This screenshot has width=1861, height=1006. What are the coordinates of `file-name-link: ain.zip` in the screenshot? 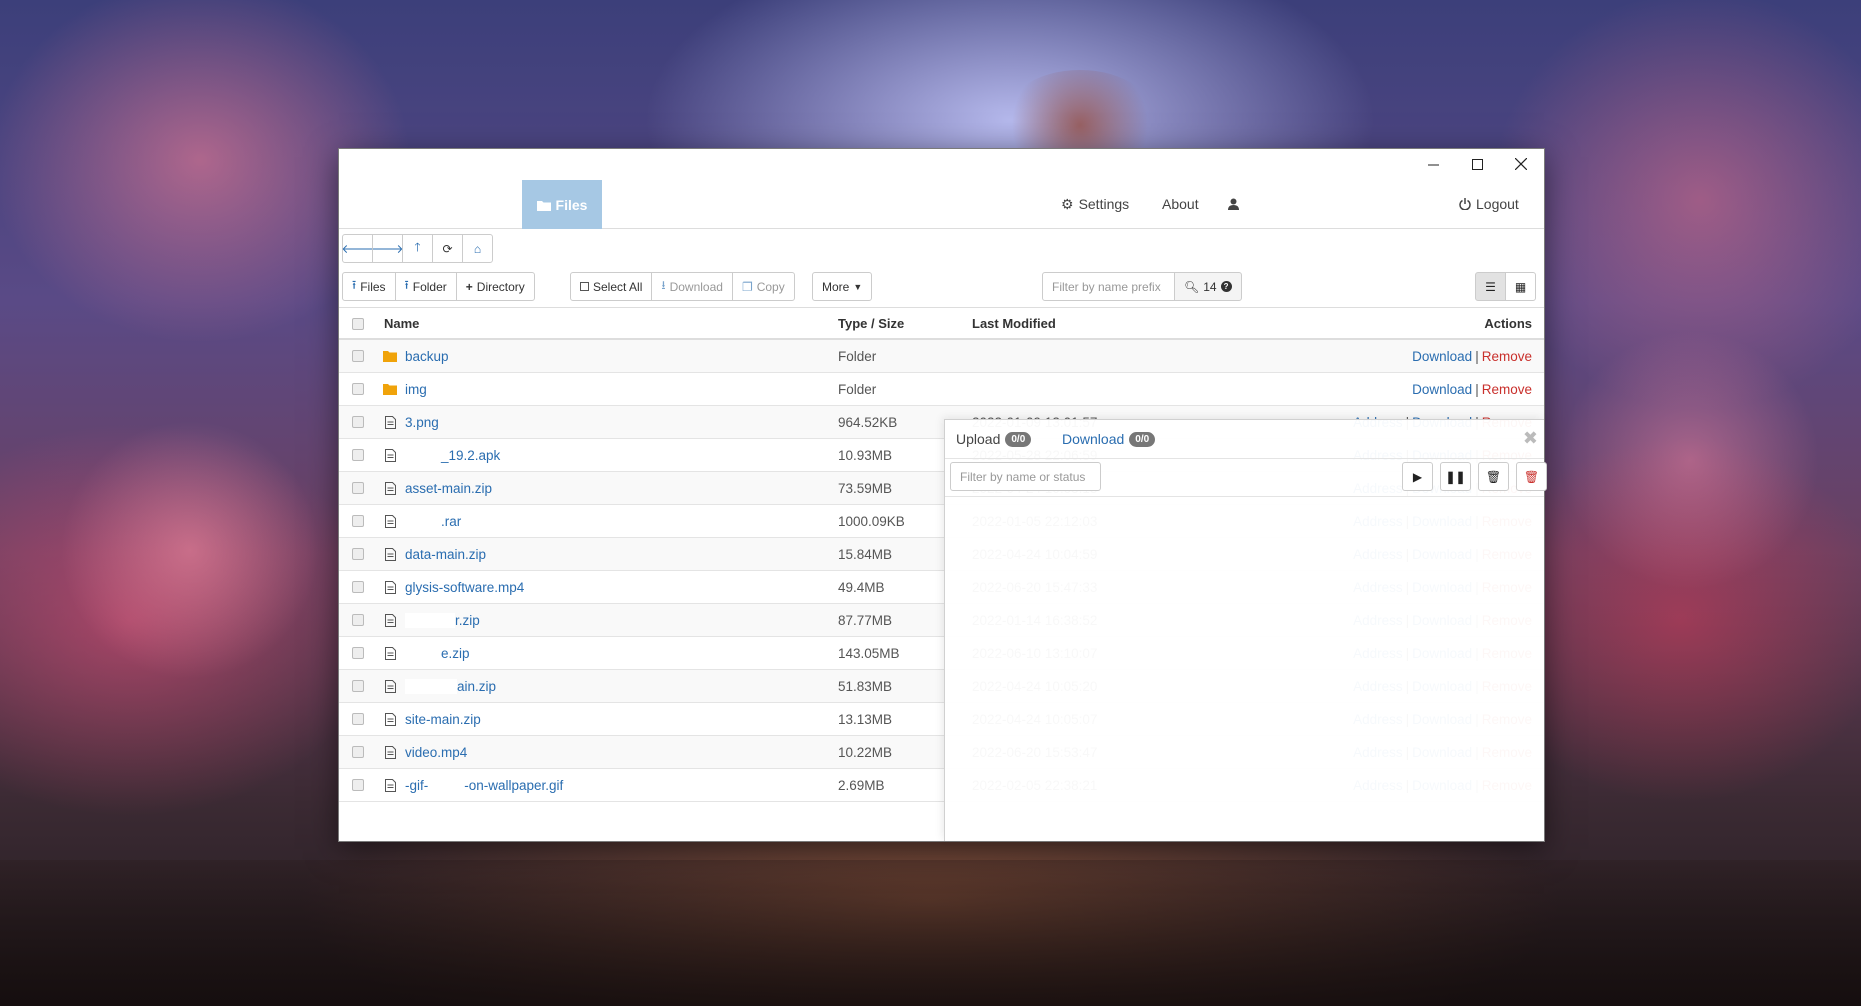 It's located at (476, 686).